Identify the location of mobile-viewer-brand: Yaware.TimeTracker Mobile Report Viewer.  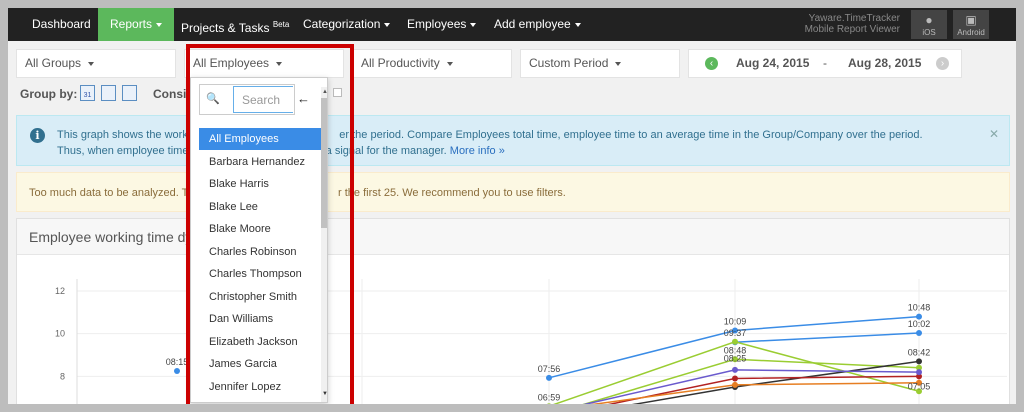
(852, 24).